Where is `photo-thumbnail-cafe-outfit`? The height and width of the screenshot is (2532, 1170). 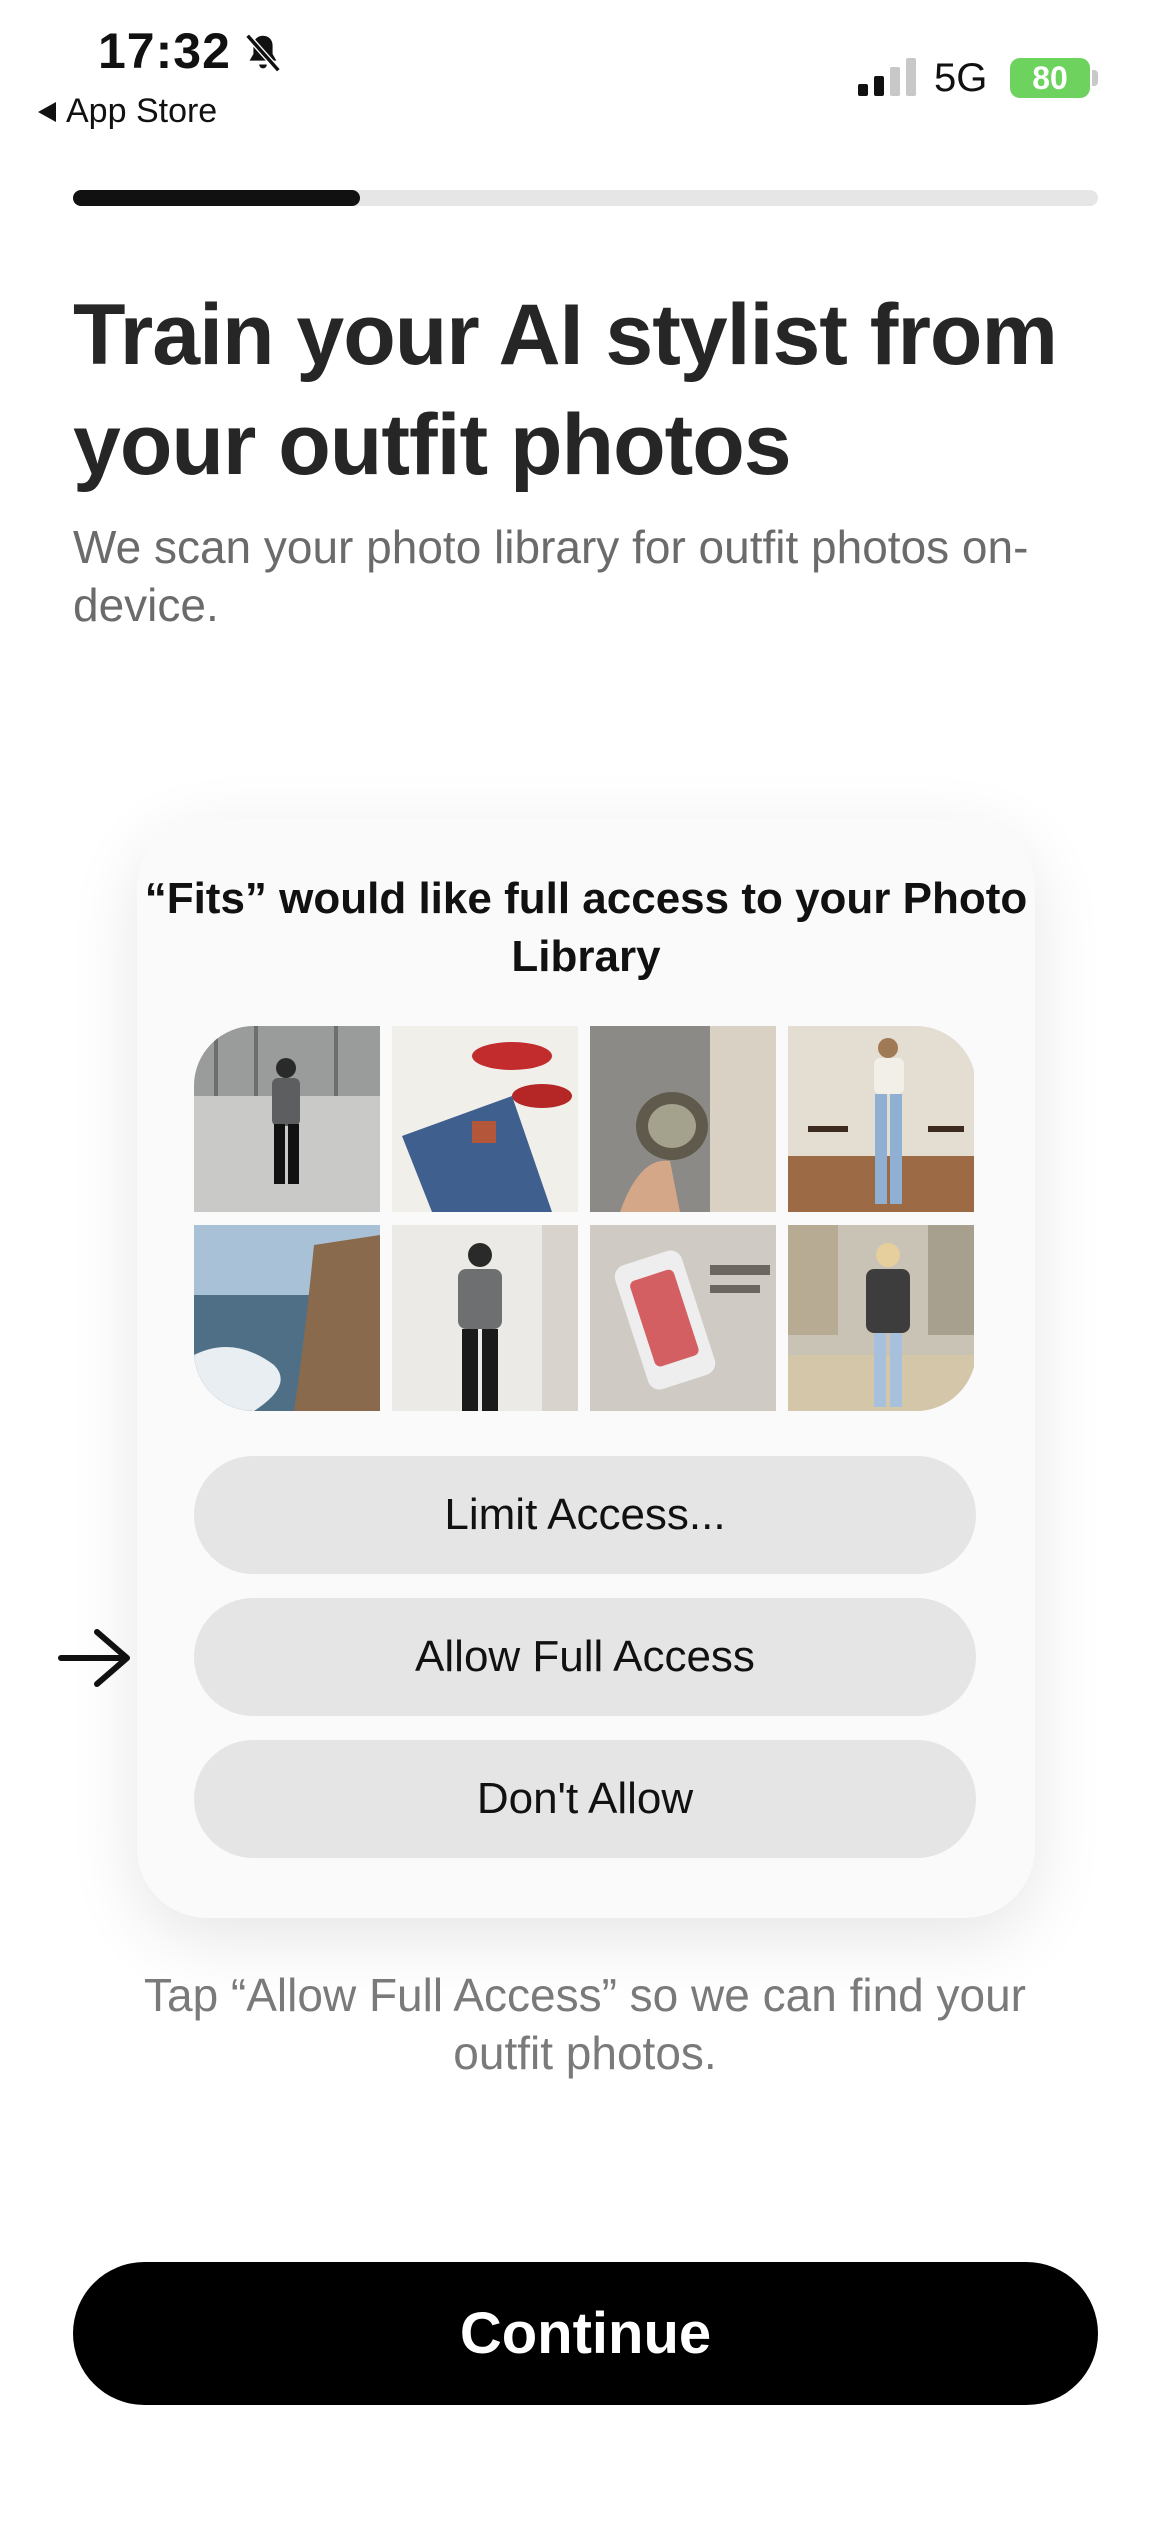 photo-thumbnail-cafe-outfit is located at coordinates (881, 1119).